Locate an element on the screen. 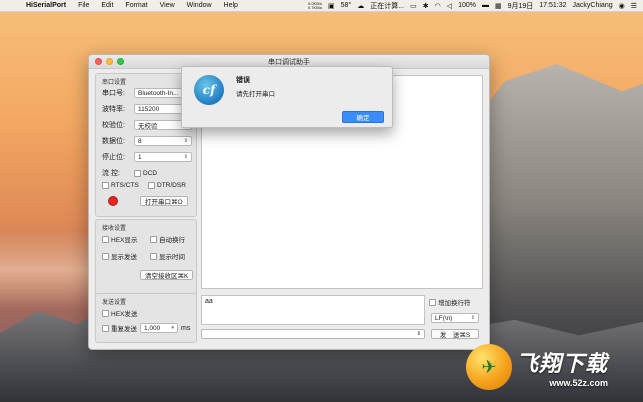 This screenshot has height=402, width=643. menu-window: Window is located at coordinates (199, 5).